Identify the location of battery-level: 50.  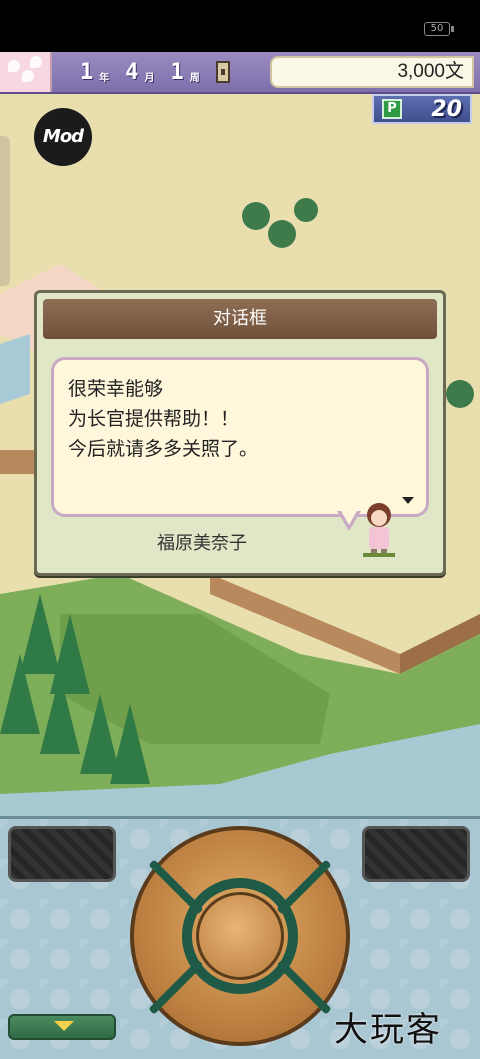
(437, 28).